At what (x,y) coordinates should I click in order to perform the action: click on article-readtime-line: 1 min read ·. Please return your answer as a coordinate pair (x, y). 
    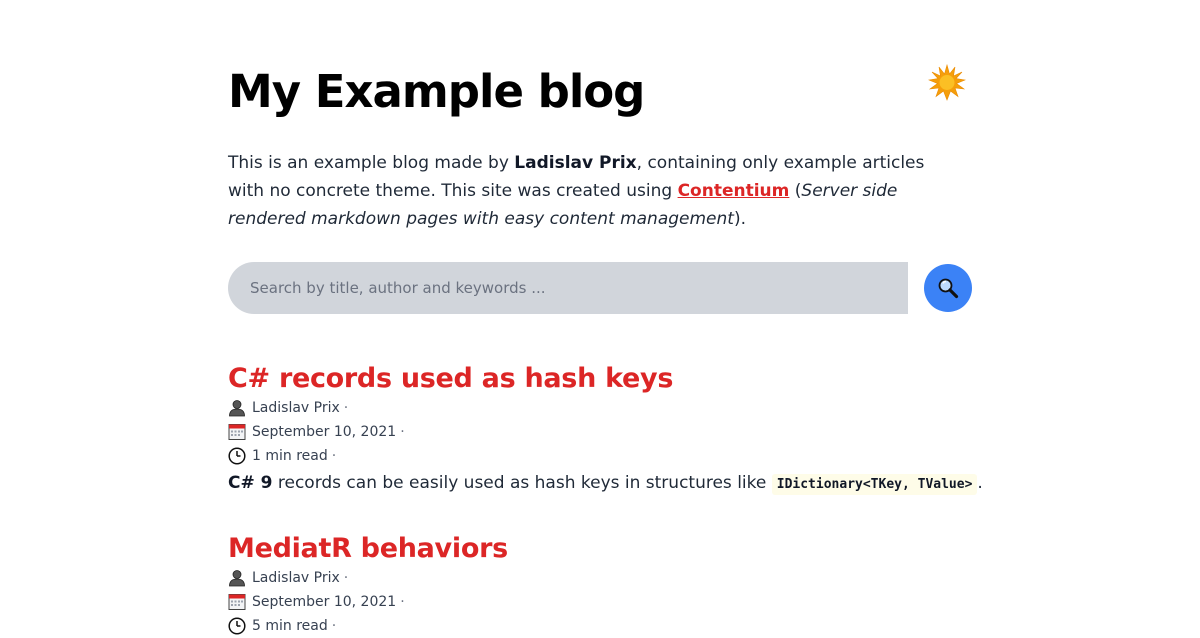
    Looking at the image, I should click on (600, 456).